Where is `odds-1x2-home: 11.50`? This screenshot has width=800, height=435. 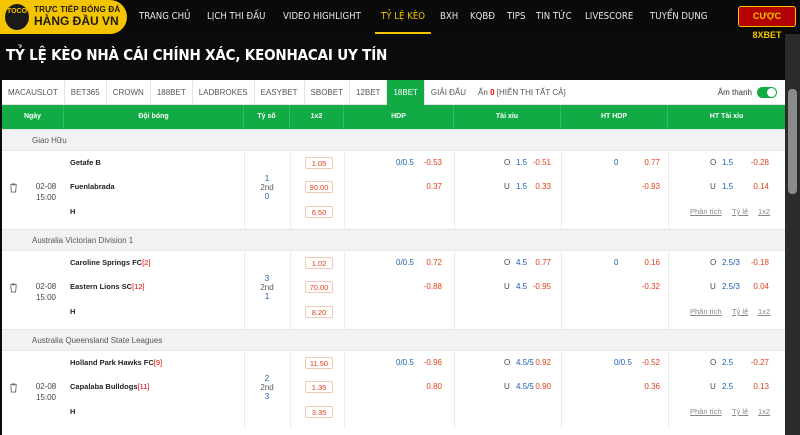 odds-1x2-home: 11.50 is located at coordinates (319, 363).